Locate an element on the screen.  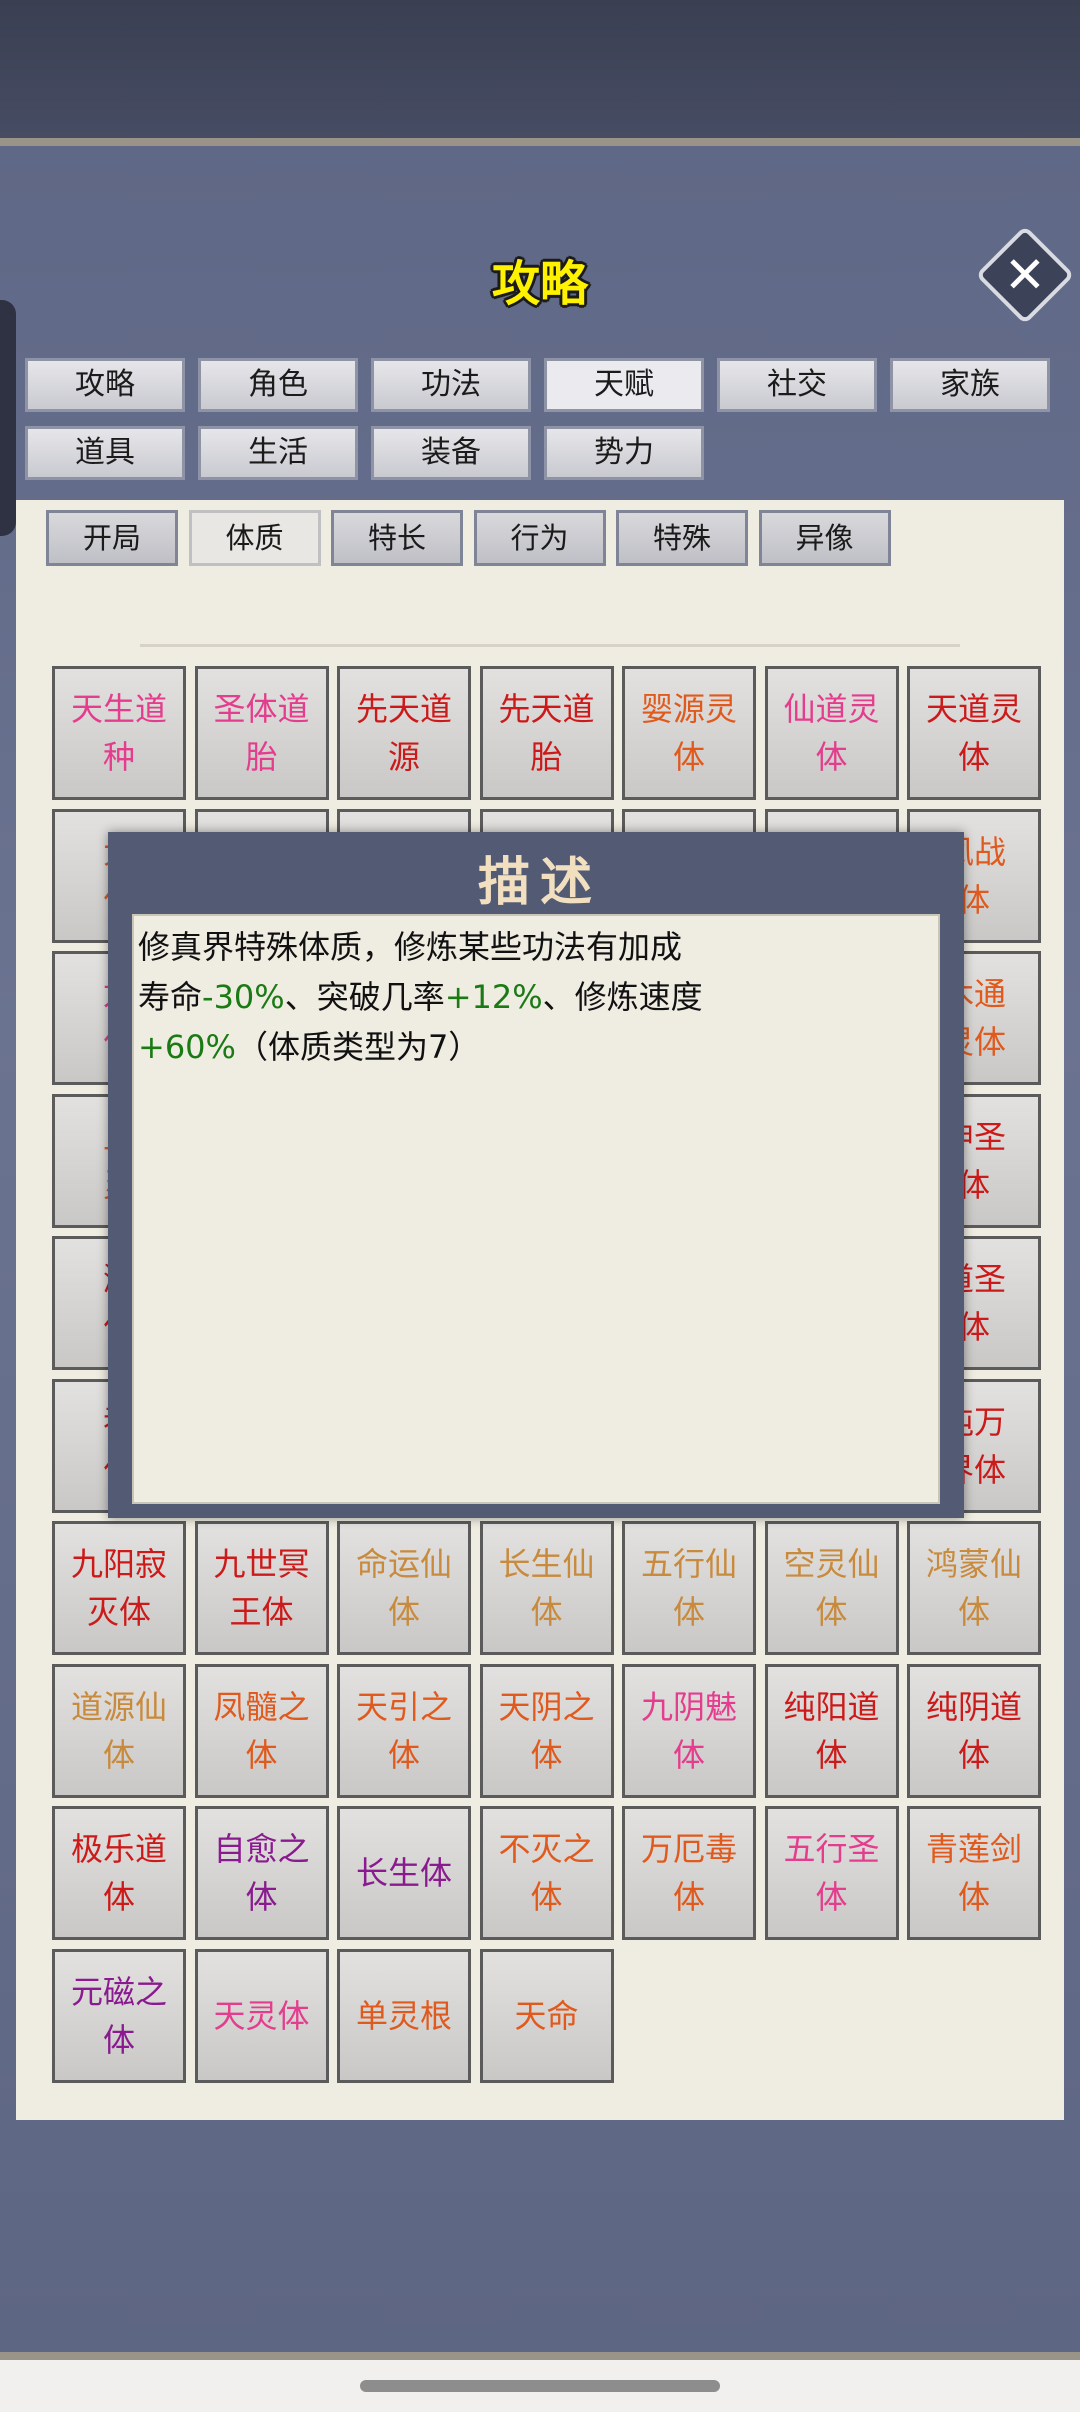
talent-label-line1: 天生道 is located at coordinates (118, 709).